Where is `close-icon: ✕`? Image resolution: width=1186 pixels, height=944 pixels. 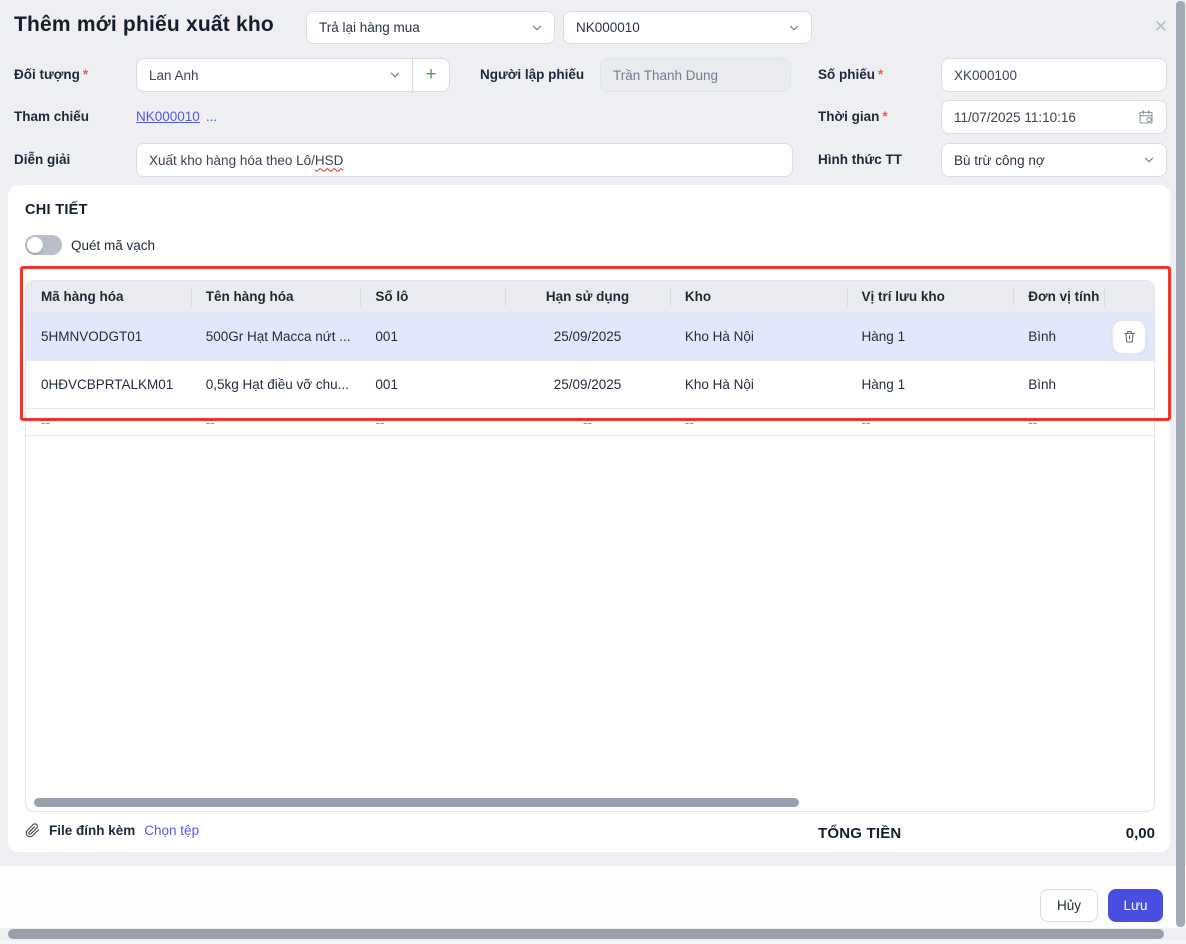
close-icon: ✕ is located at coordinates (1161, 26).